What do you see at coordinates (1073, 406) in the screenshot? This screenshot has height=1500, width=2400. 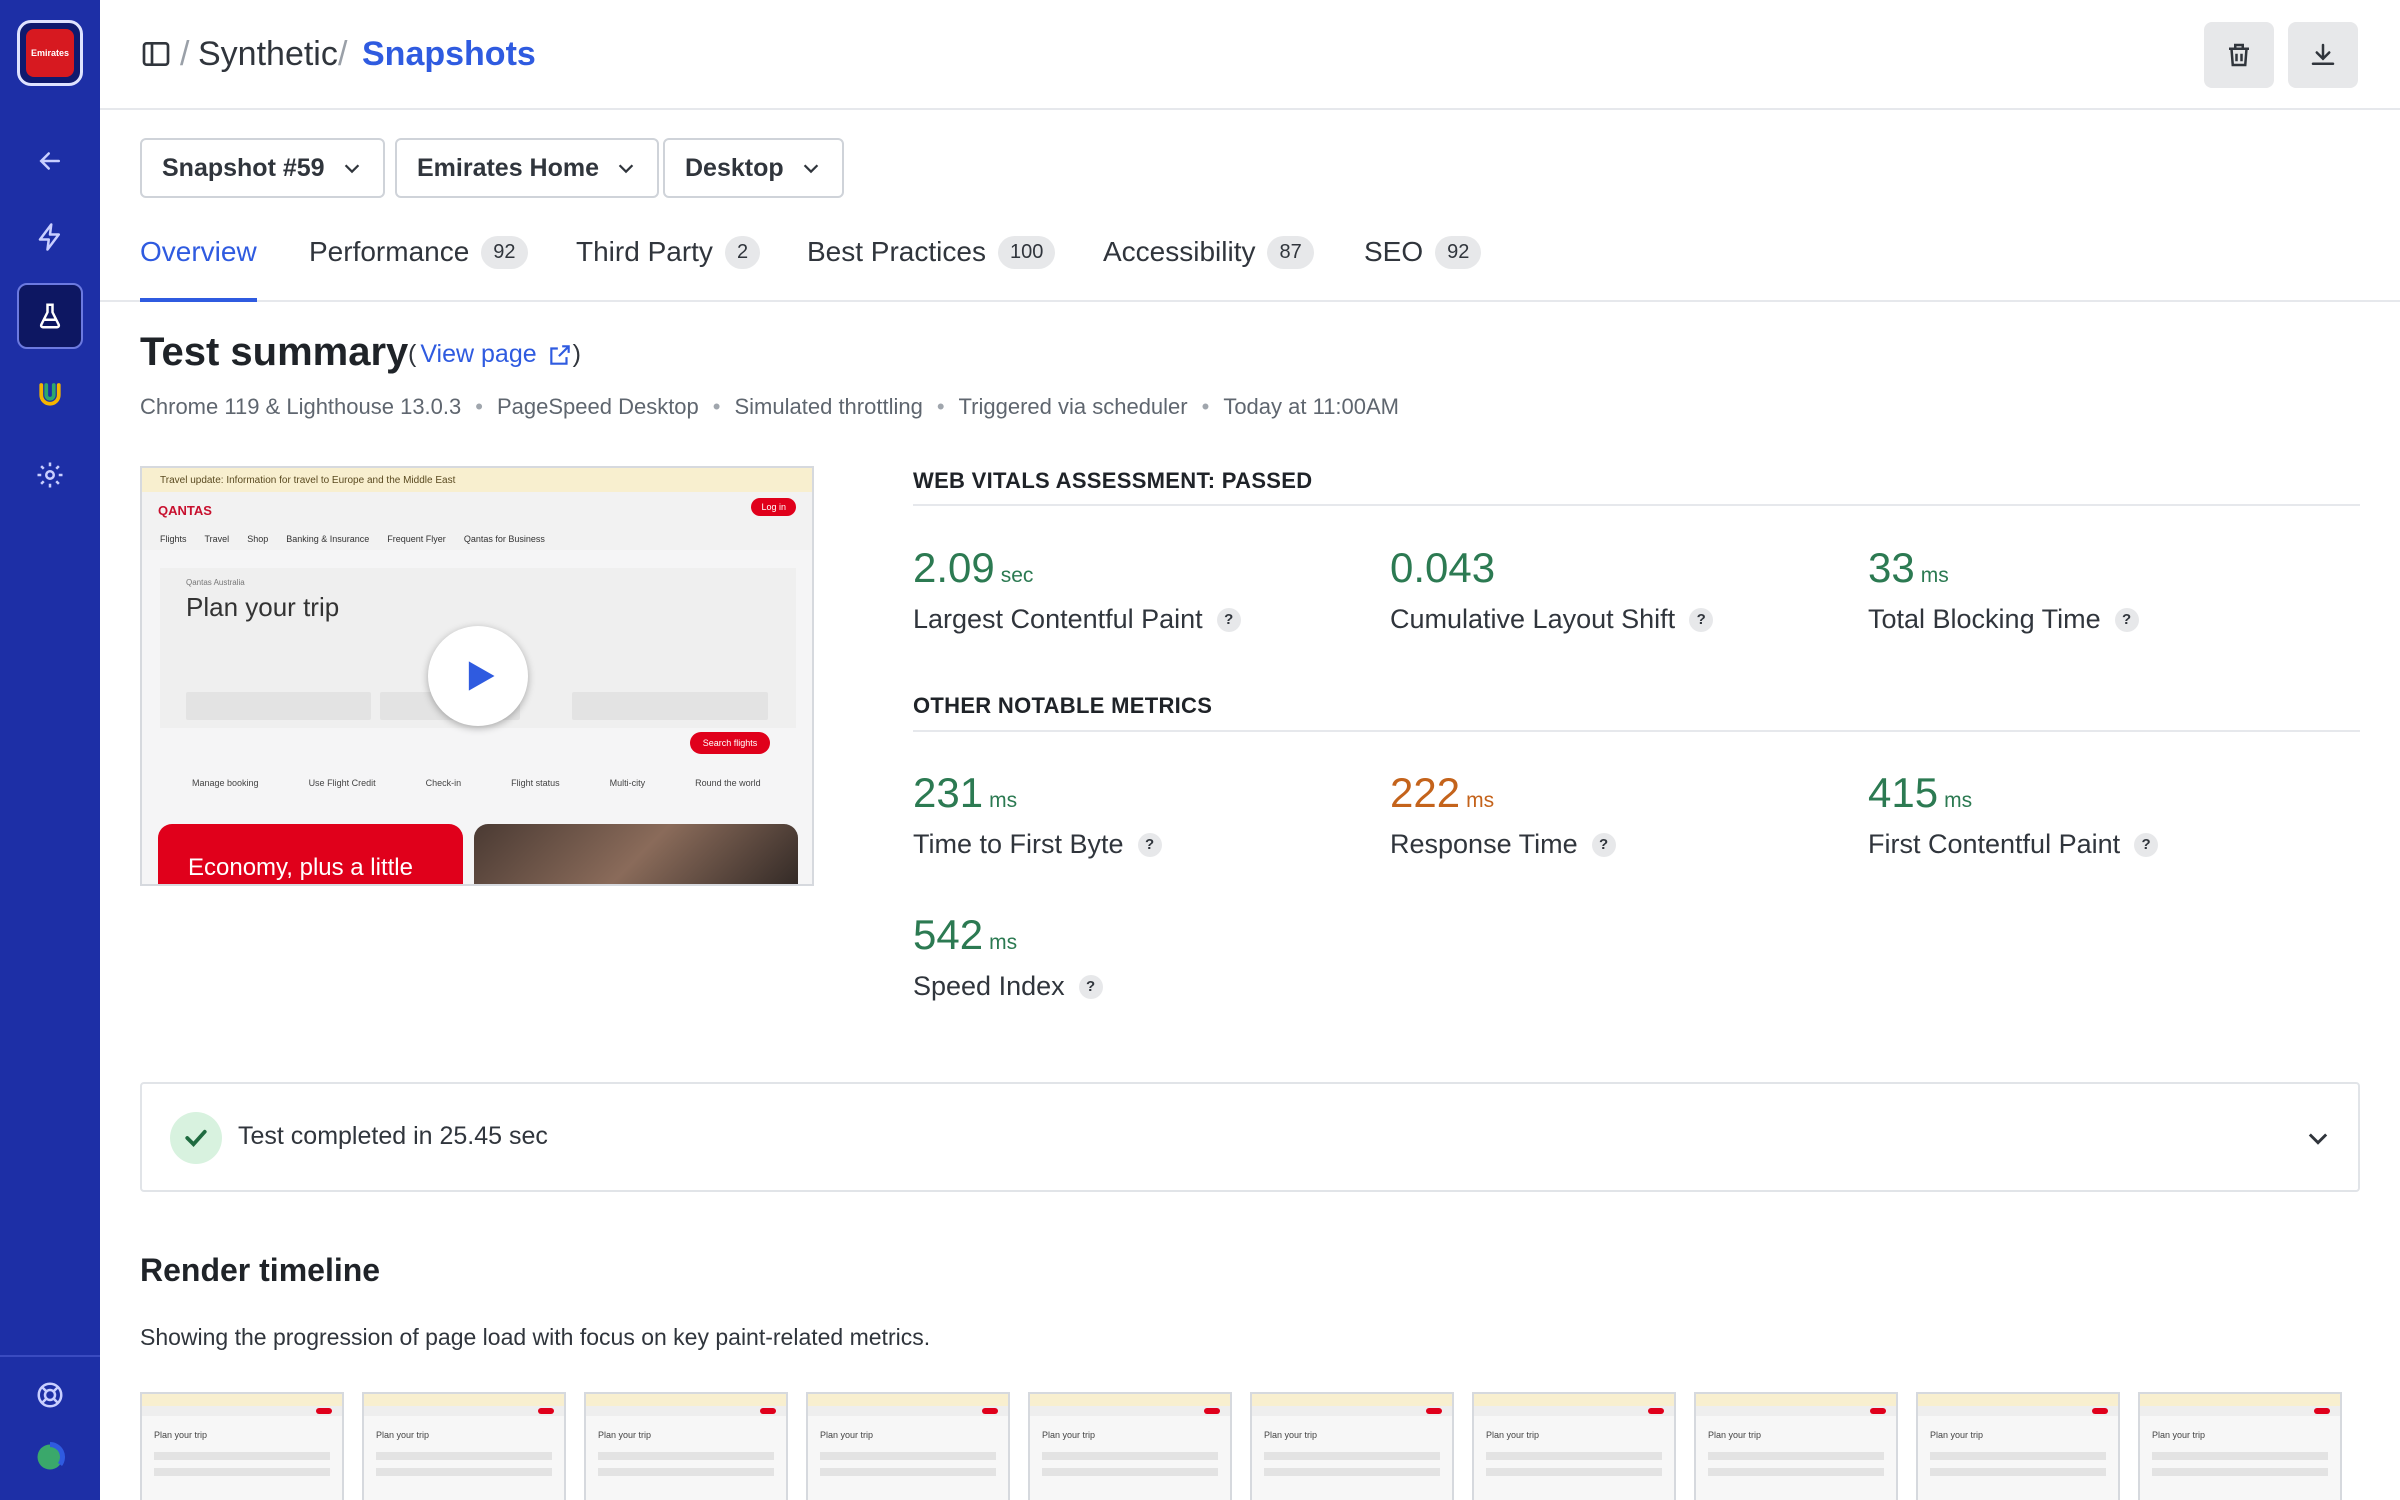 I see `meta-trigger: Triggered via scheduler` at bounding box center [1073, 406].